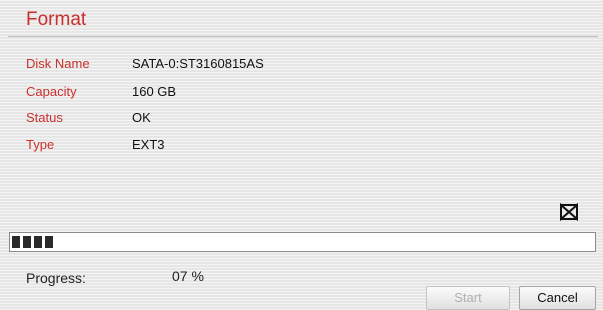  I want to click on capacity-label: Capacity, so click(51, 91).